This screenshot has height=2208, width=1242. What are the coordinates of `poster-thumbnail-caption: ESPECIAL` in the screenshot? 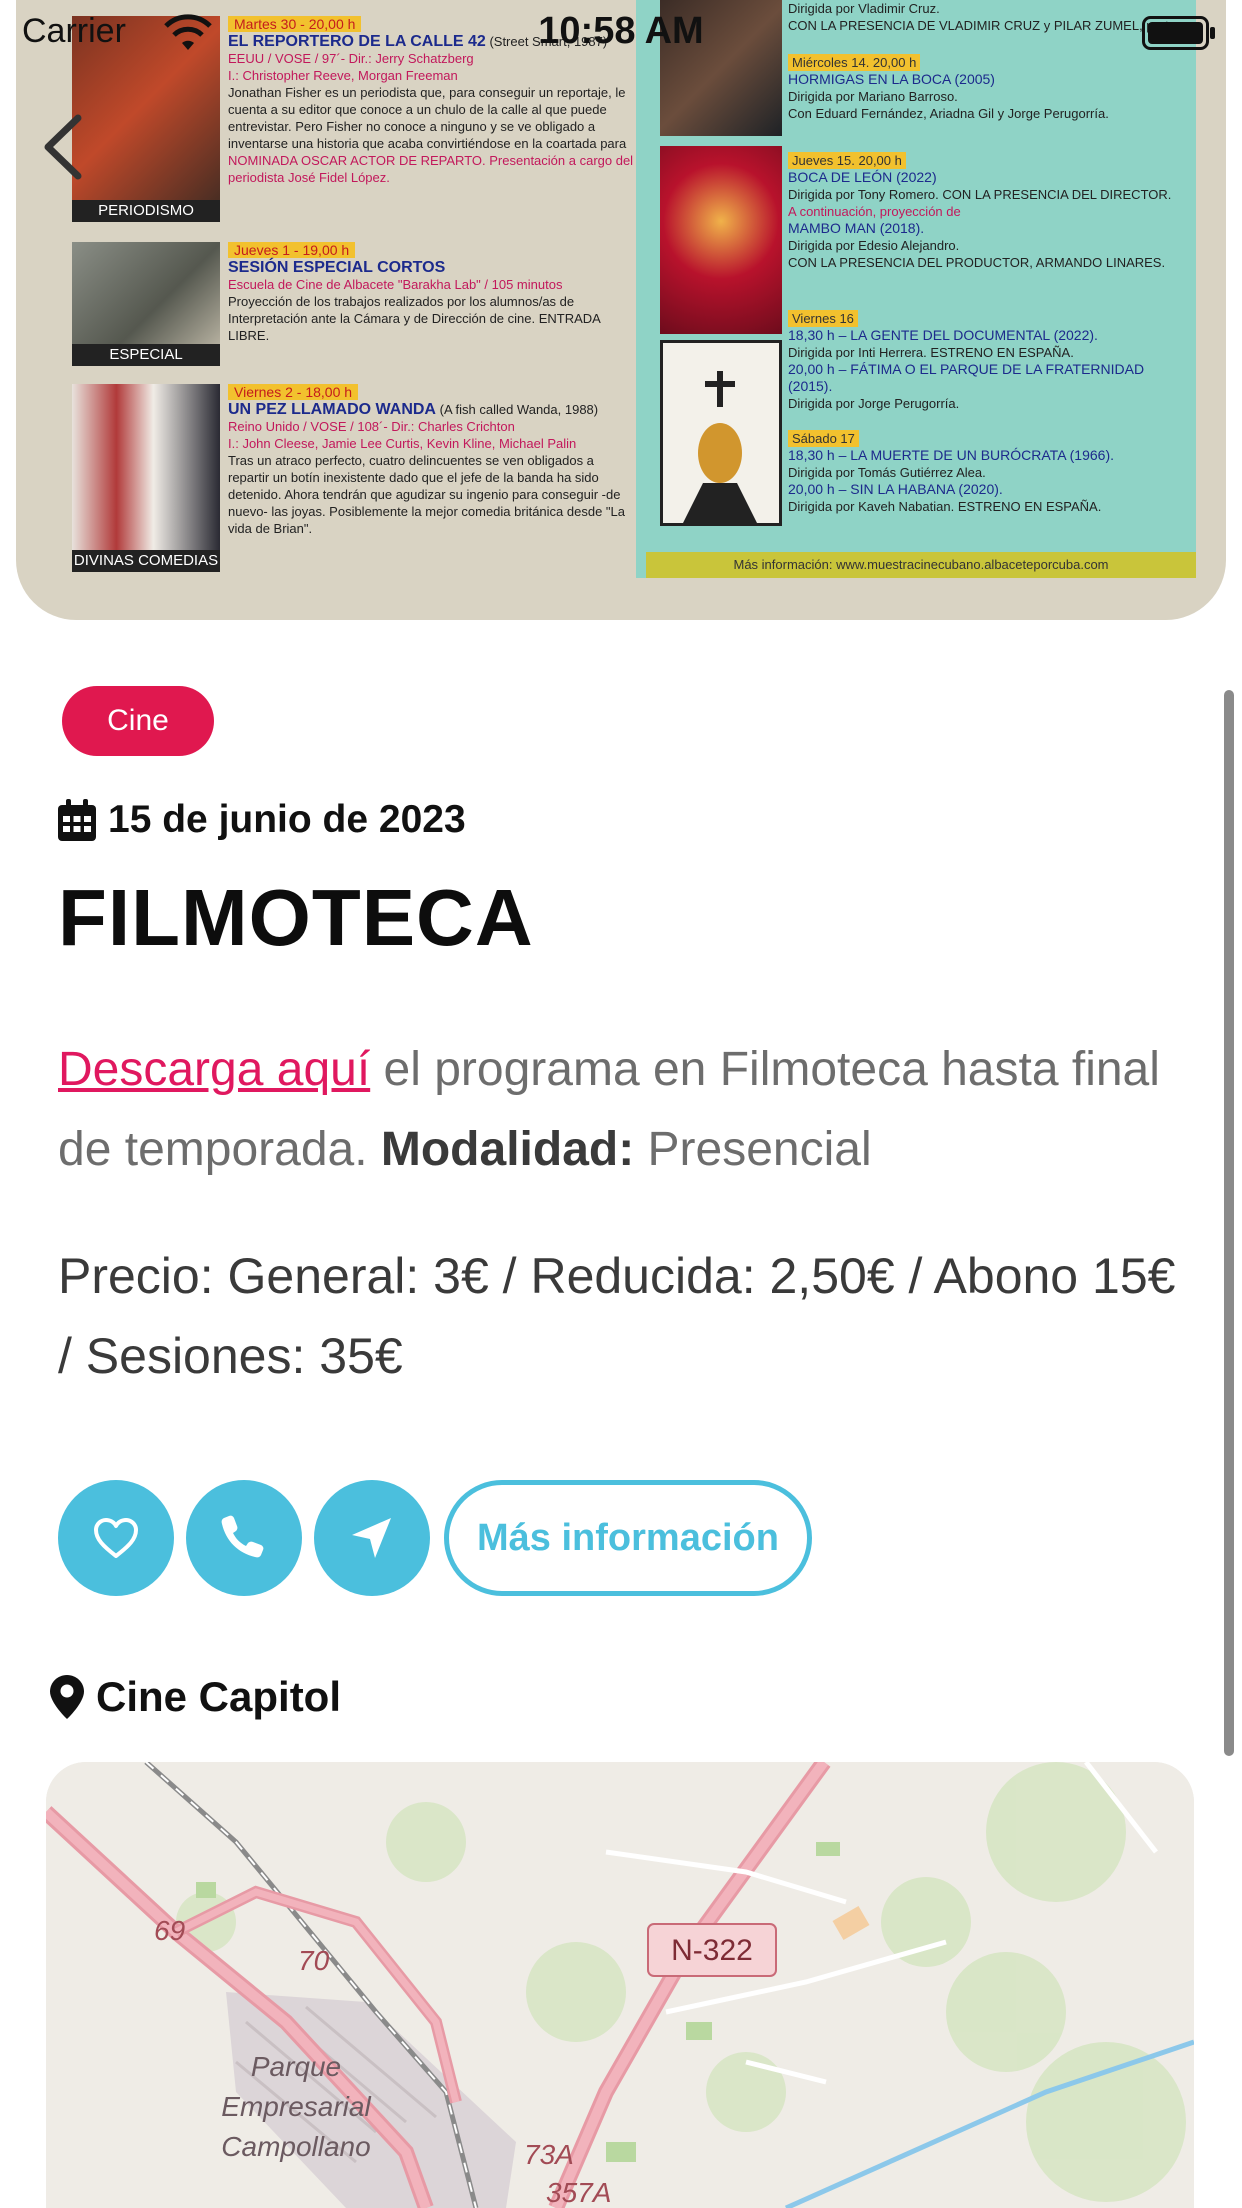 It's located at (146, 355).